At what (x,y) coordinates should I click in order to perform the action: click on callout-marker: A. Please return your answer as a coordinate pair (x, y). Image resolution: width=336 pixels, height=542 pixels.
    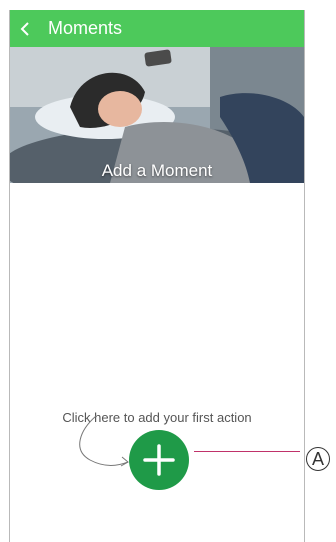
    Looking at the image, I should click on (318, 459).